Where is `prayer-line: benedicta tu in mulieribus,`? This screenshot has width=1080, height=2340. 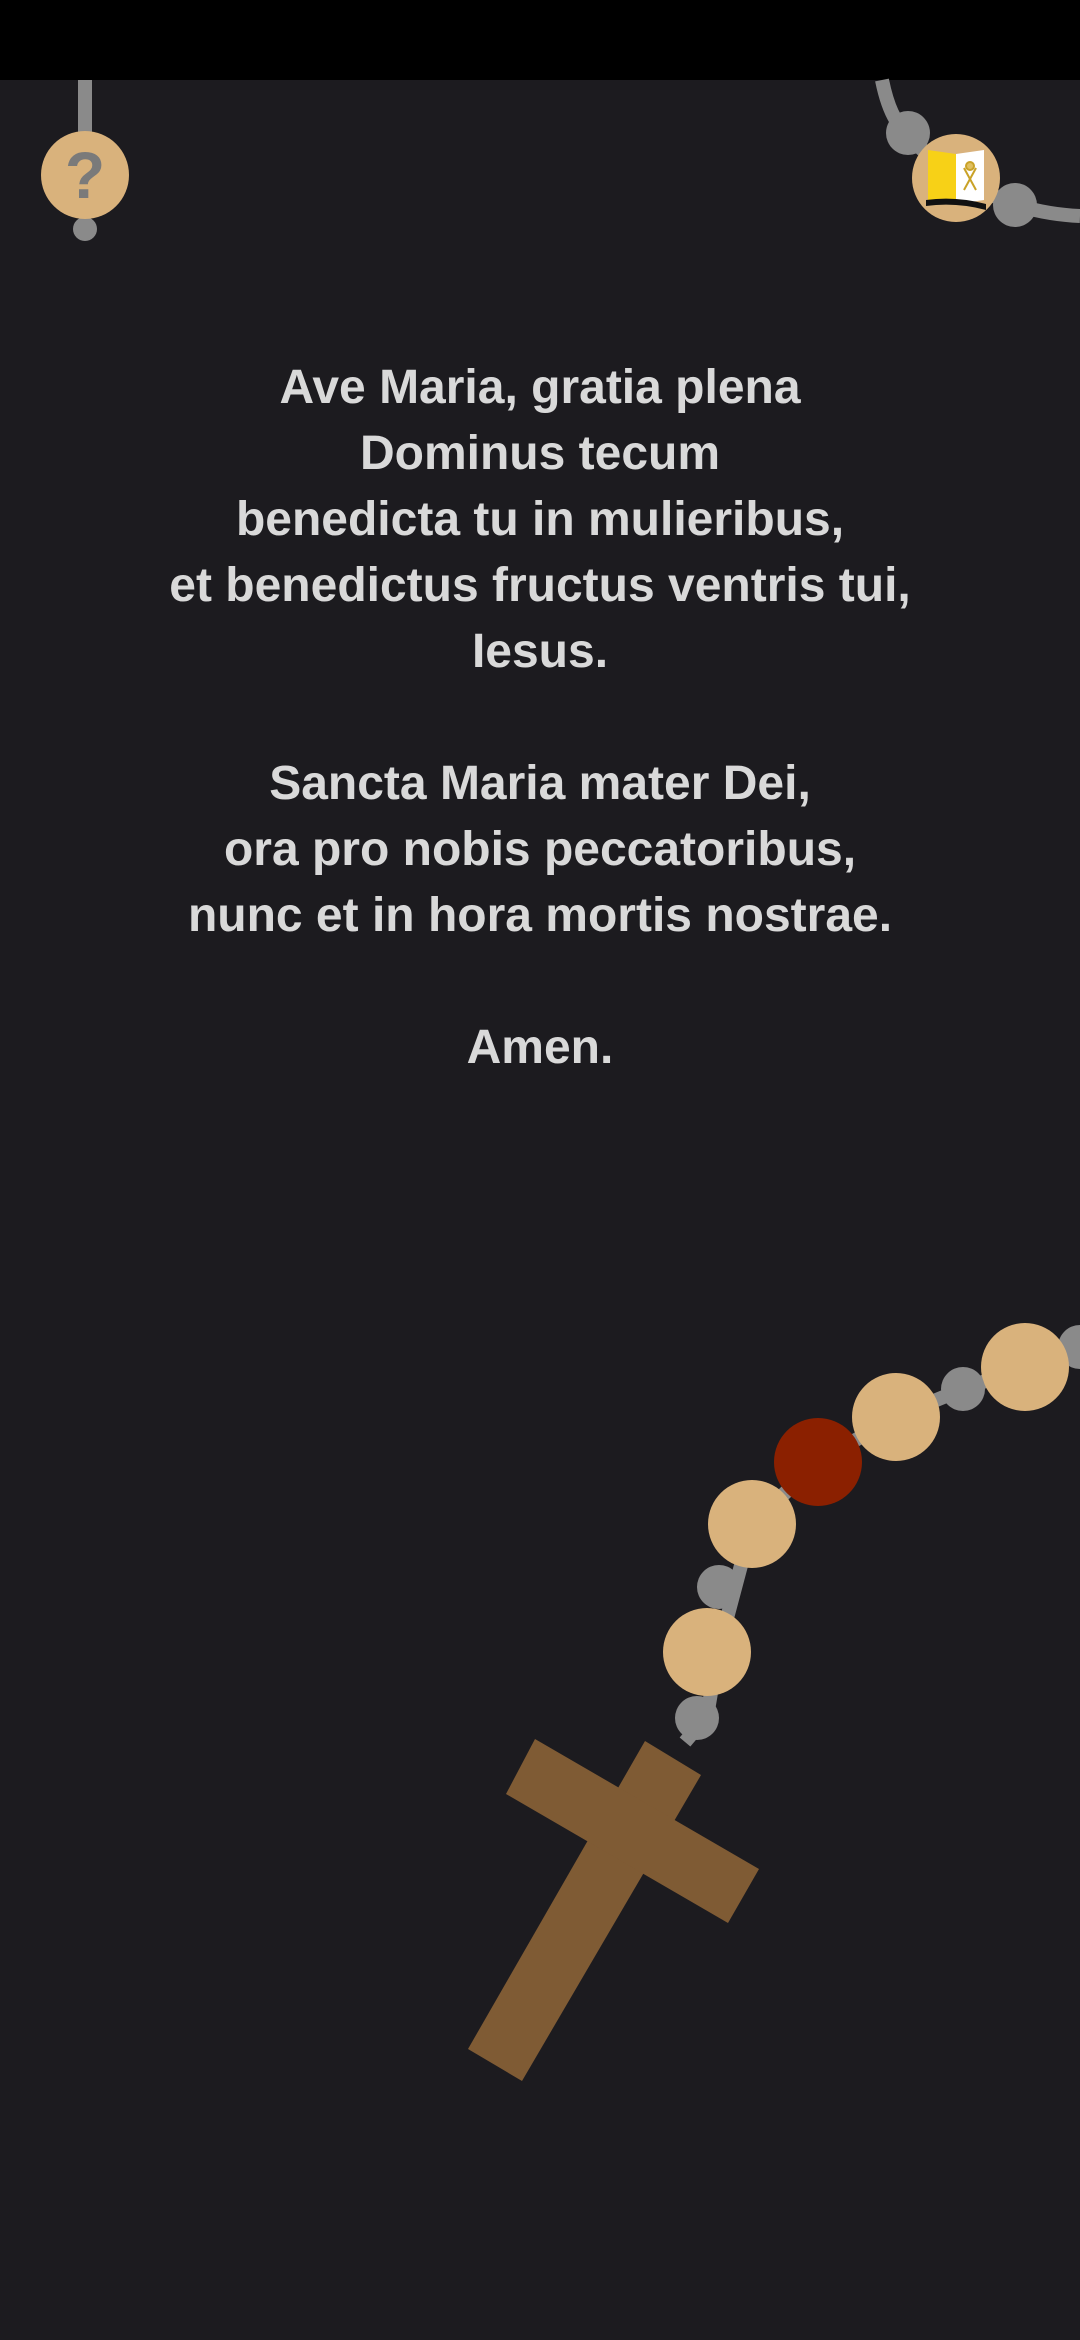 prayer-line: benedicta tu in mulieribus, is located at coordinates (540, 519).